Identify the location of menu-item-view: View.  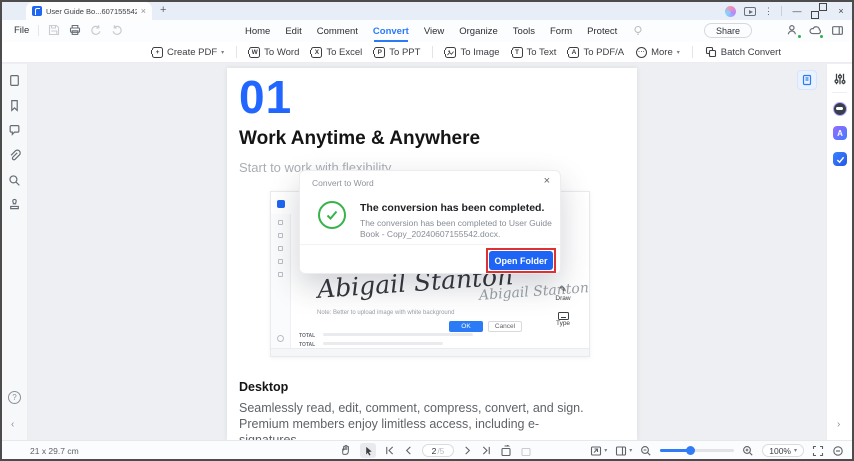
(434, 31).